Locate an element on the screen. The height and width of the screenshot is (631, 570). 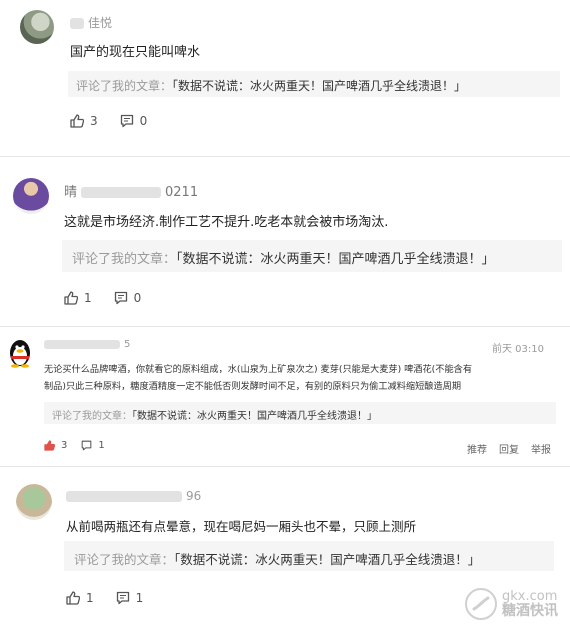
penguin-icon is located at coordinates (20, 354).